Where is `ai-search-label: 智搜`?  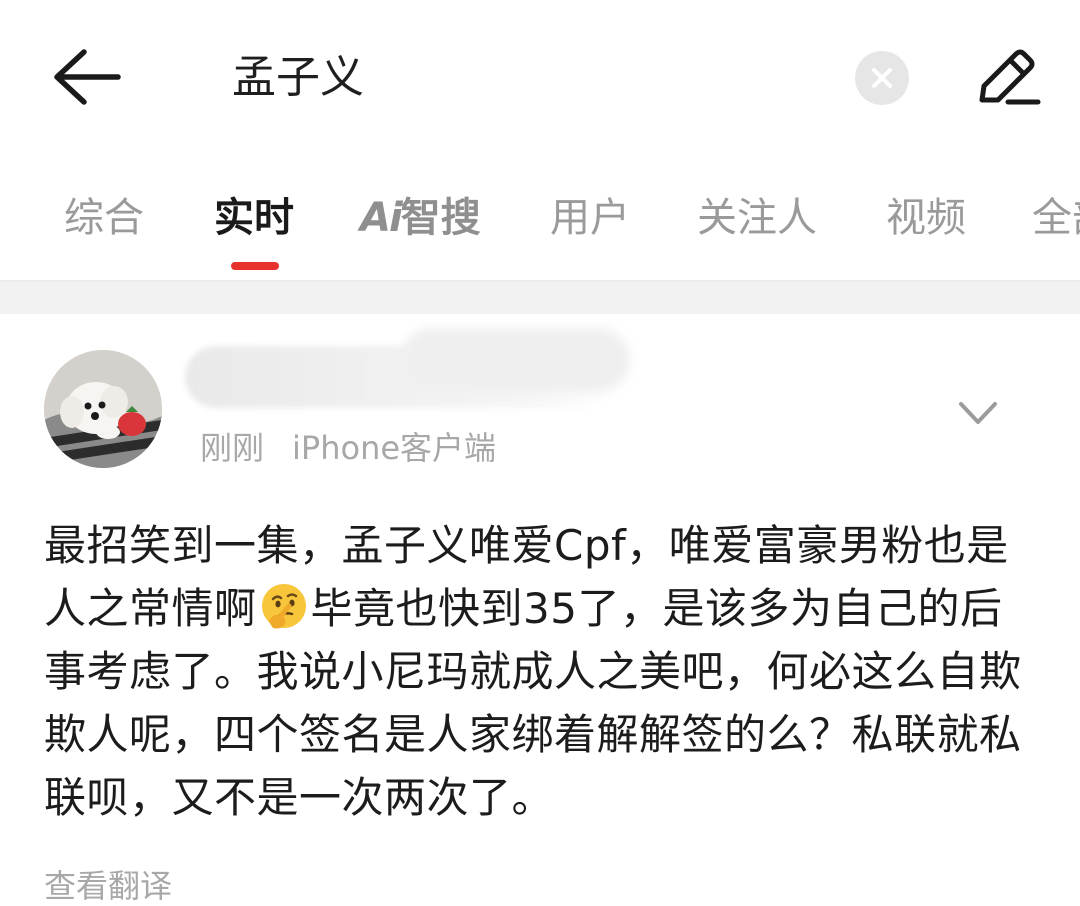 ai-search-label: 智搜 is located at coordinates (440, 218).